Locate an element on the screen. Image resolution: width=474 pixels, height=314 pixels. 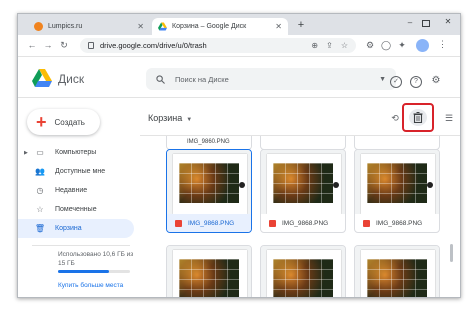
create-button: + Создать is located at coordinates (63, 122).